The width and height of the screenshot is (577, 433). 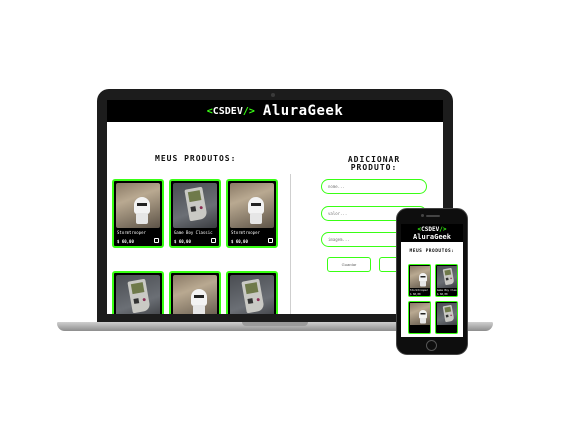 What do you see at coordinates (433, 216) in the screenshot?
I see `phone-speaker` at bounding box center [433, 216].